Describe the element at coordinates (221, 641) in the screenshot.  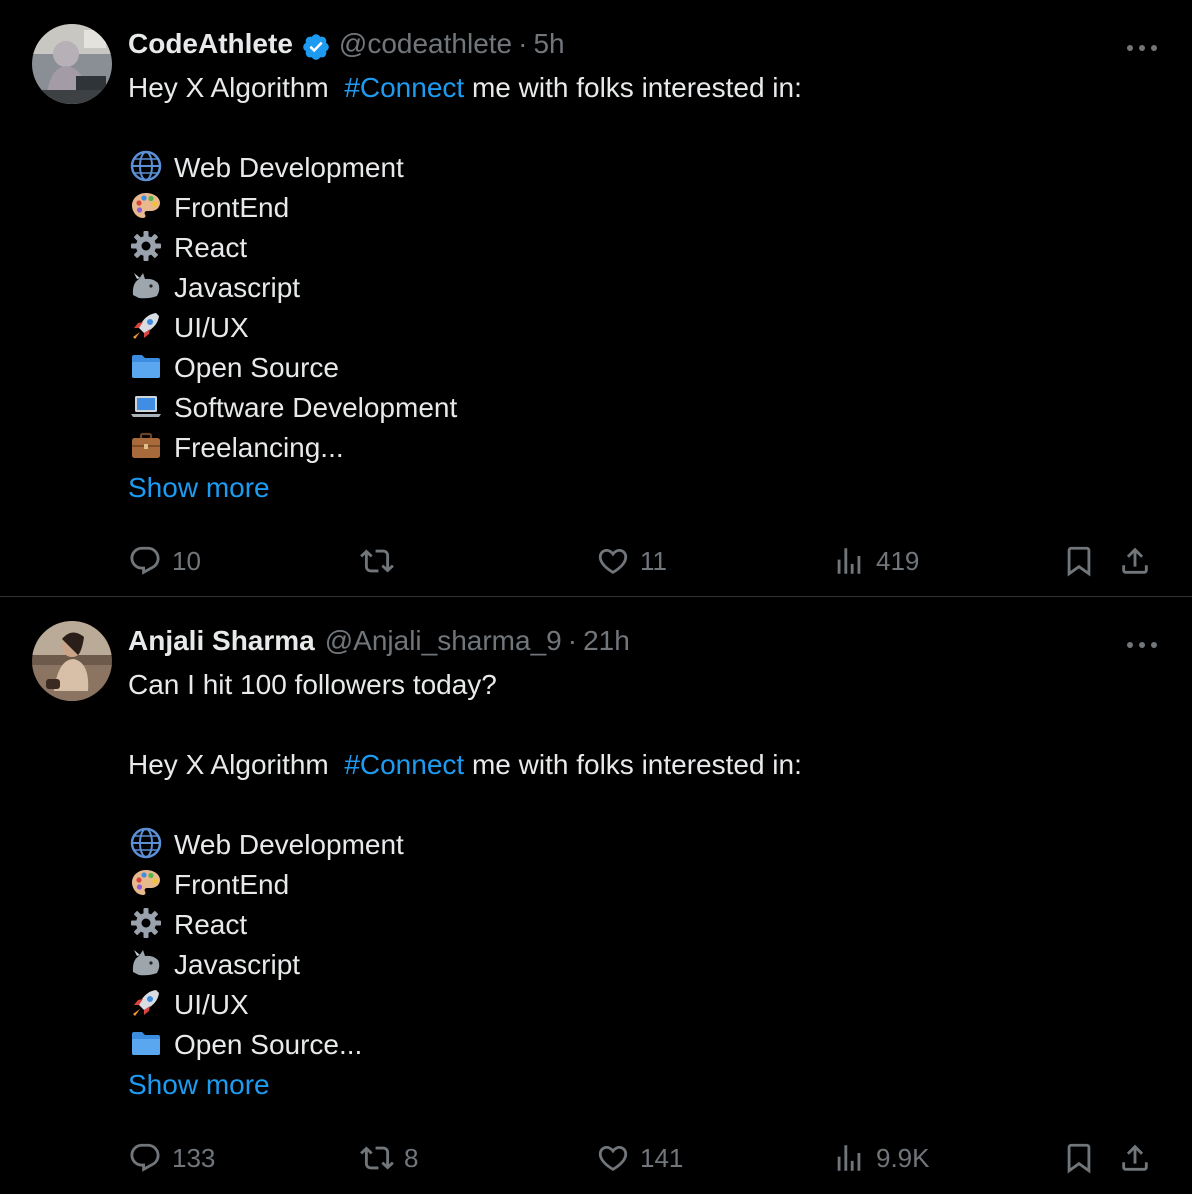
I see `display-name: Anjali Sharma` at that location.